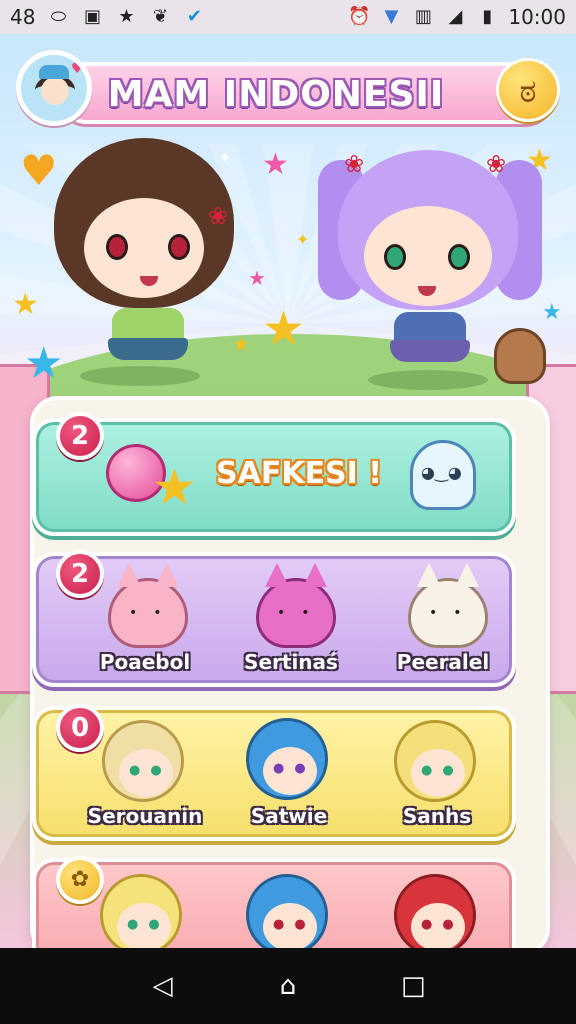 Image resolution: width=576 pixels, height=1024 pixels. Describe the element at coordinates (148, 605) in the screenshot. I see `pink-cat-icon: ••` at that location.